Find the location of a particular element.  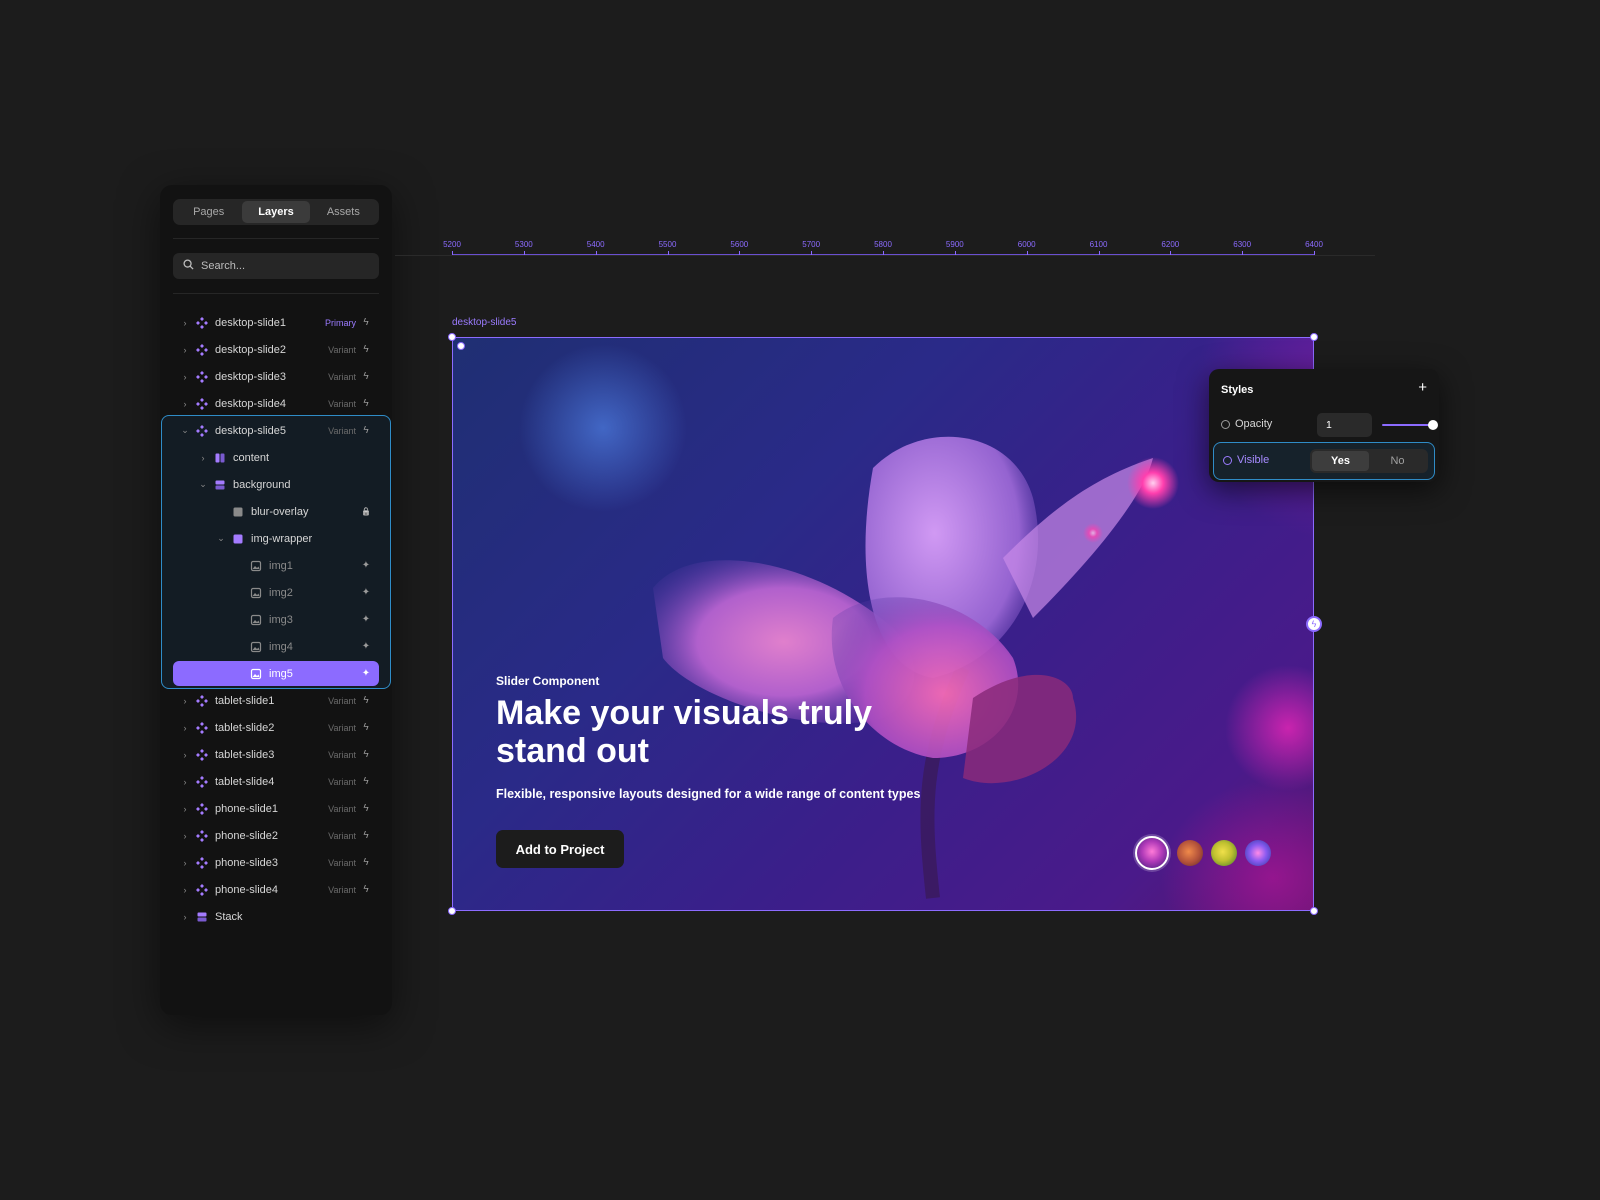

tab-pages: Pages is located at coordinates (208, 212).